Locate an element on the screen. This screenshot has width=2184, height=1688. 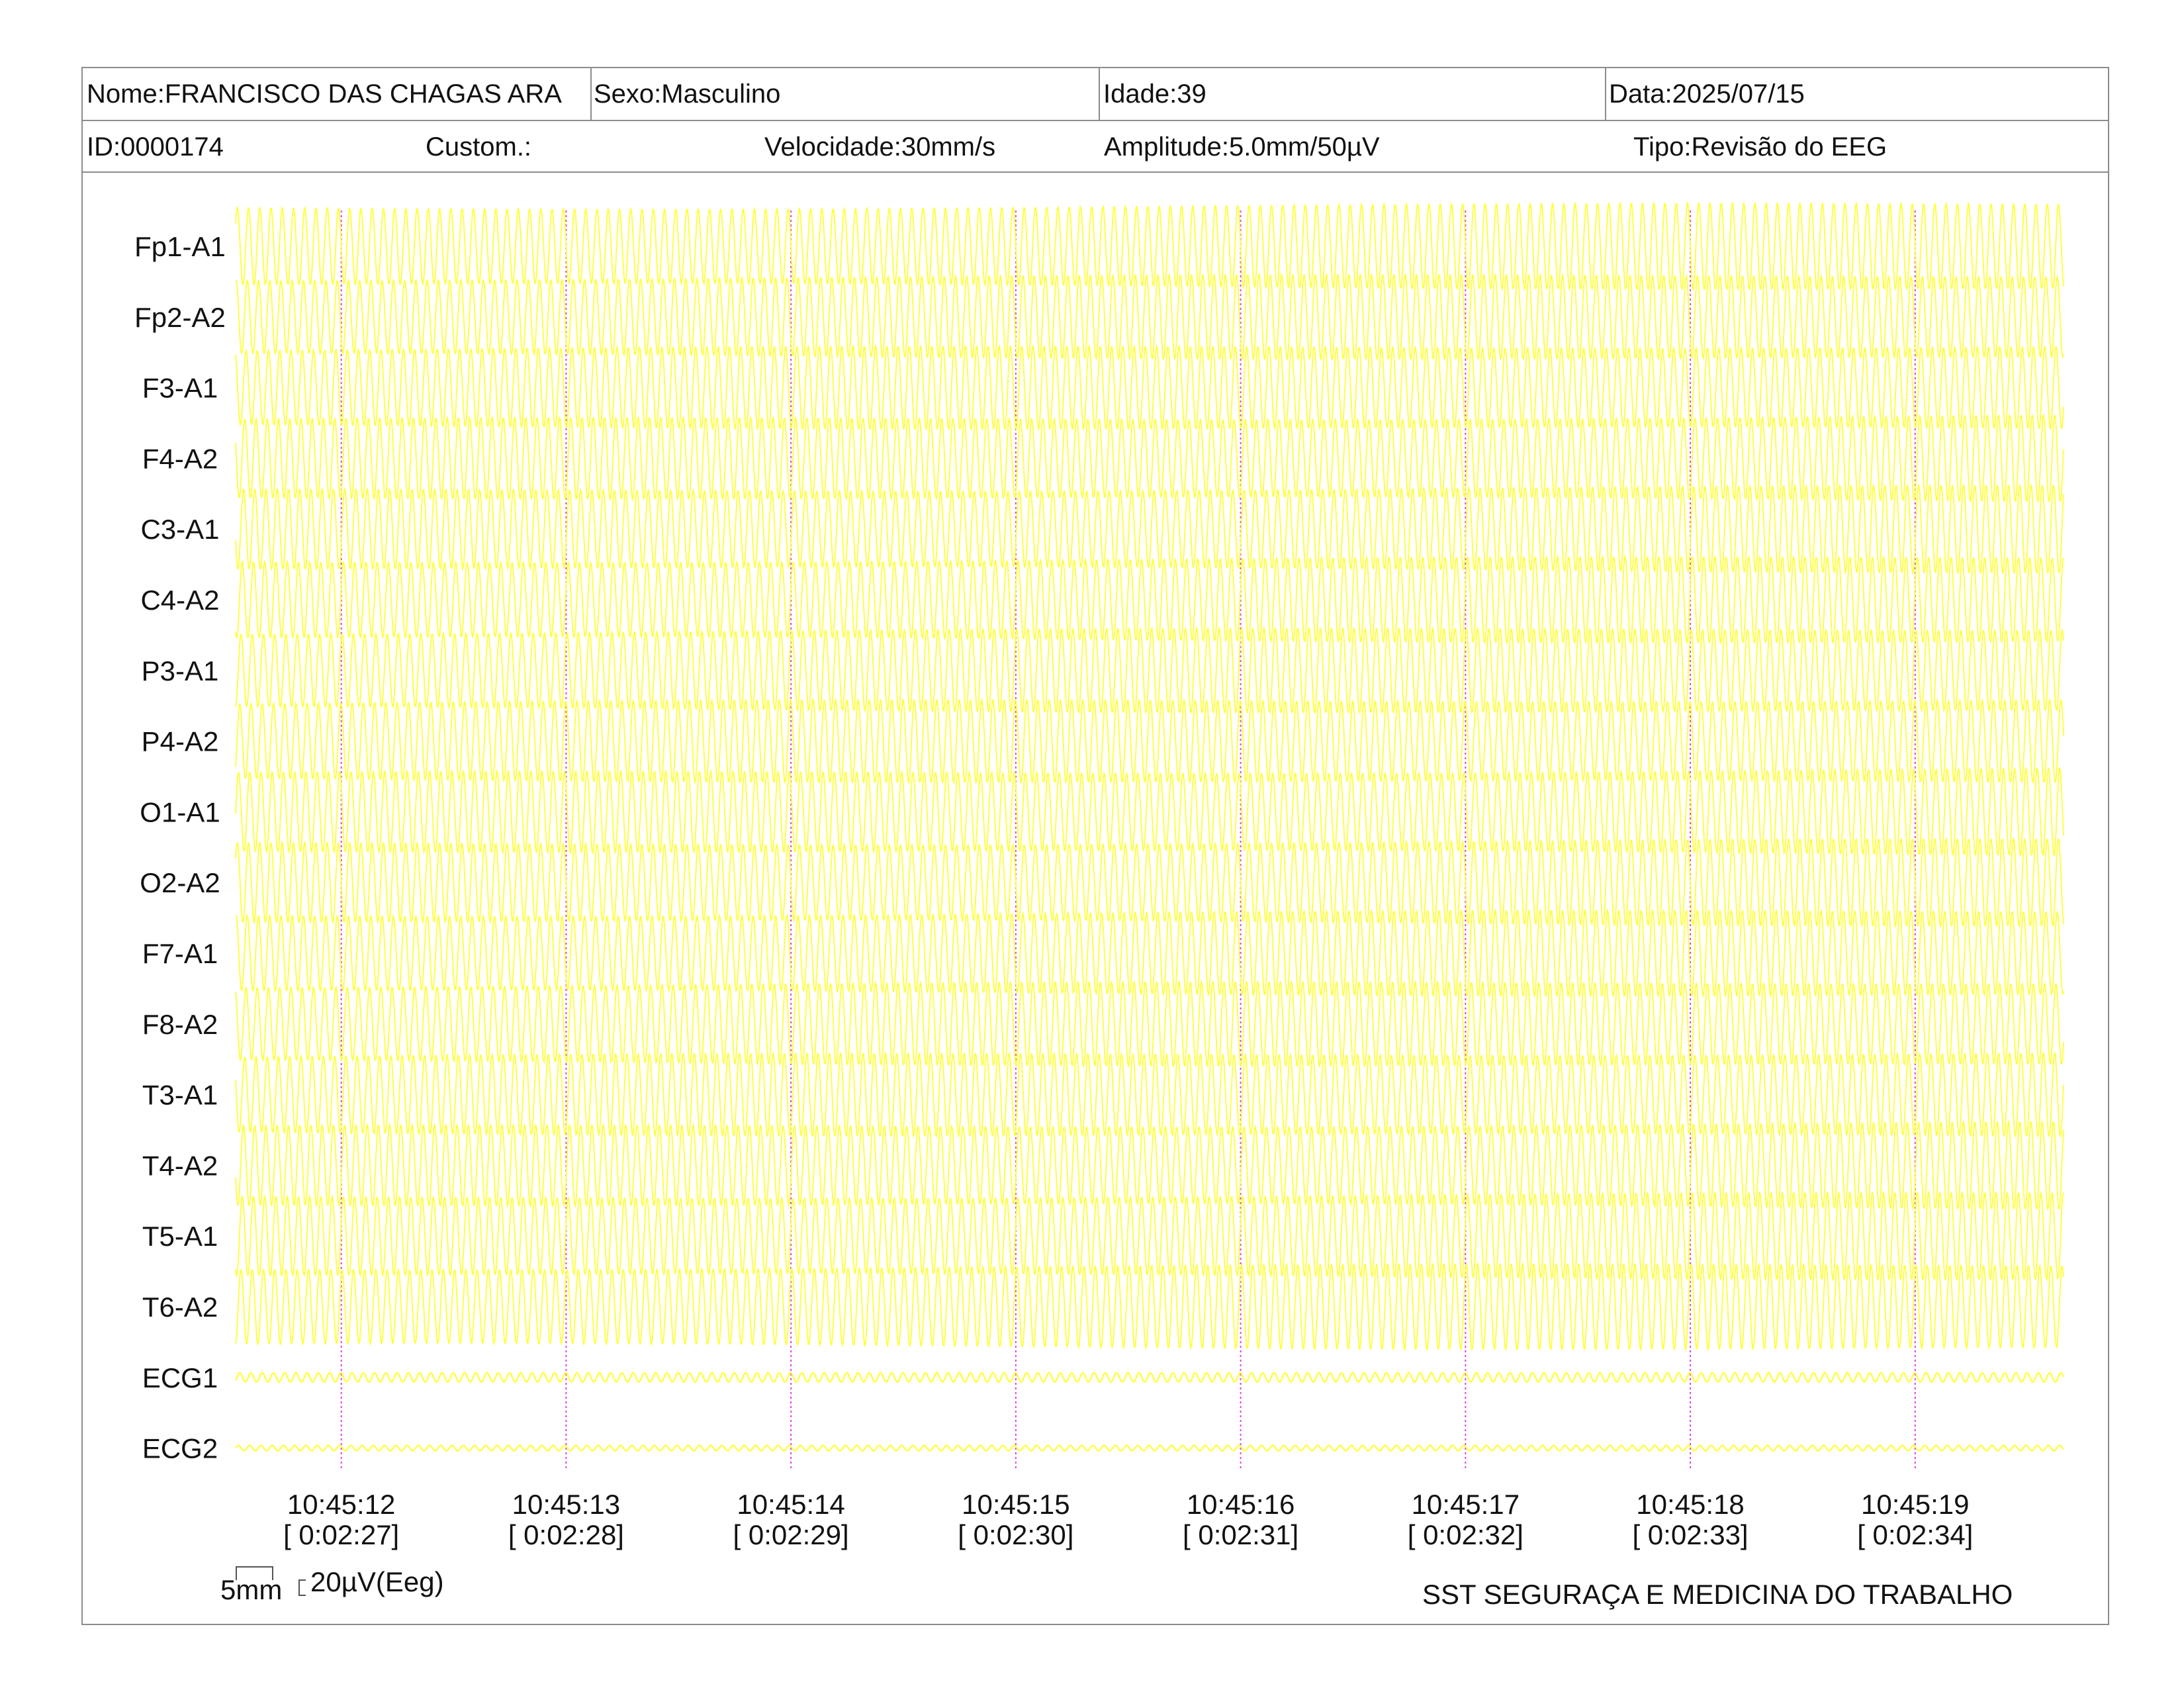
time-tick-label: 10:45:16 is located at coordinates (1241, 1504).